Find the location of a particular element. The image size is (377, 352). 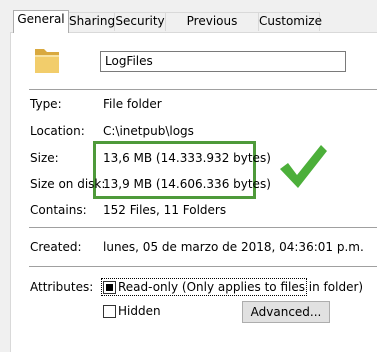

type-label: Type: is located at coordinates (46, 104).